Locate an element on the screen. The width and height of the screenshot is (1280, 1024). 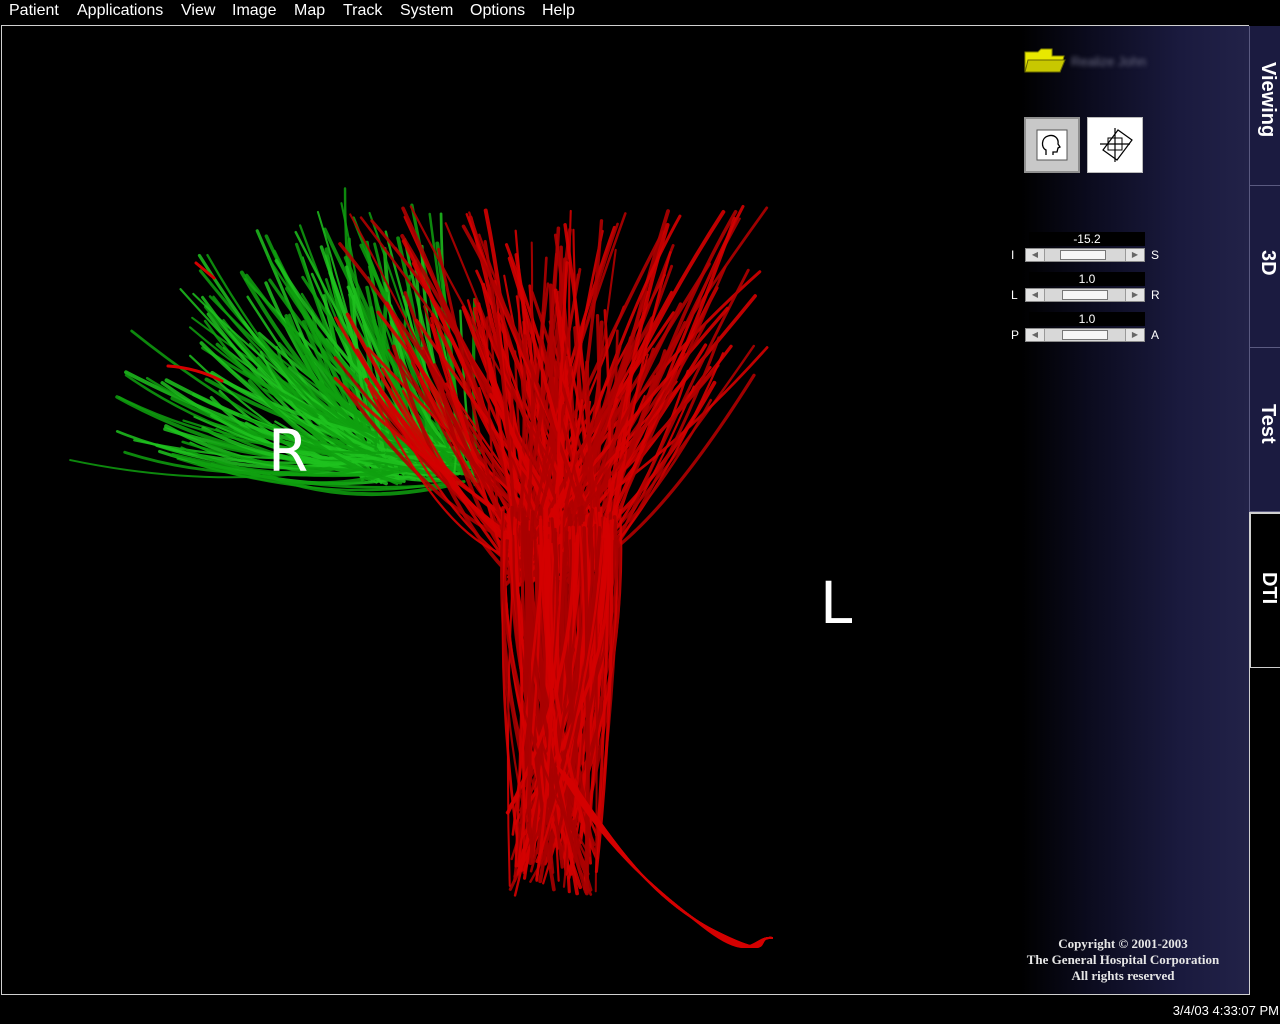
tab-viewing-label: Viewing is located at coordinates (1268, 100).